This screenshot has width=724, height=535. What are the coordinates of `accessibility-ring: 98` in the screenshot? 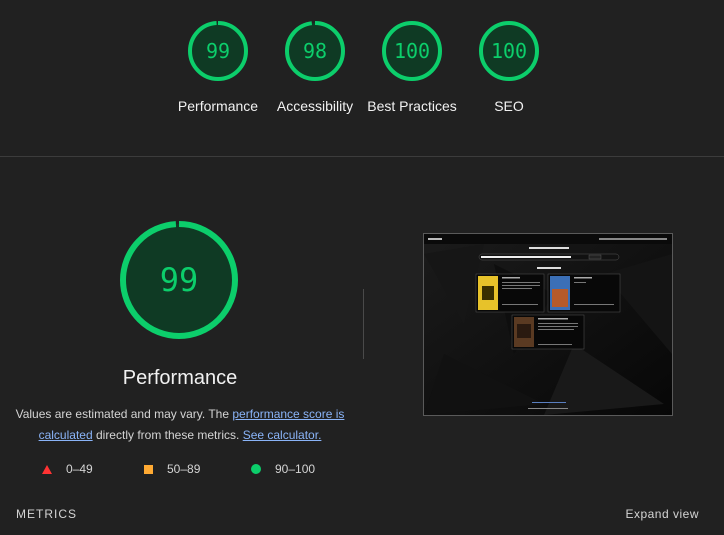 It's located at (315, 51).